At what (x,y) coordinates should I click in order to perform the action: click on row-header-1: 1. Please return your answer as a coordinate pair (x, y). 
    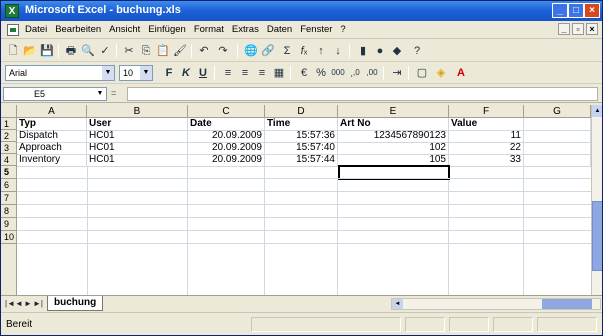
    Looking at the image, I should click on (9, 124).